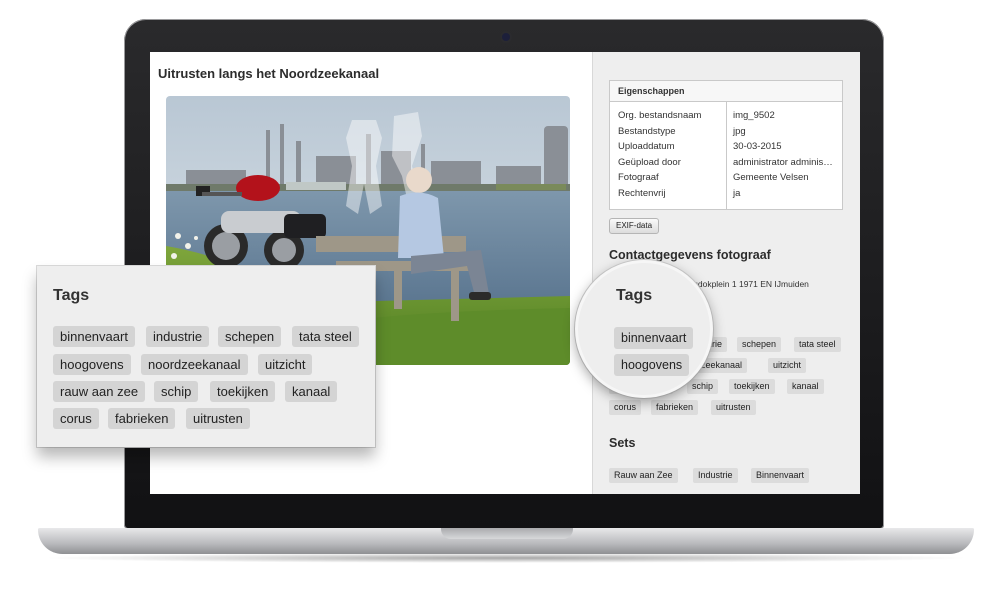 This screenshot has height=605, width=987. Describe the element at coordinates (178, 336) in the screenshot. I see `zoom-tag: industrie` at that location.